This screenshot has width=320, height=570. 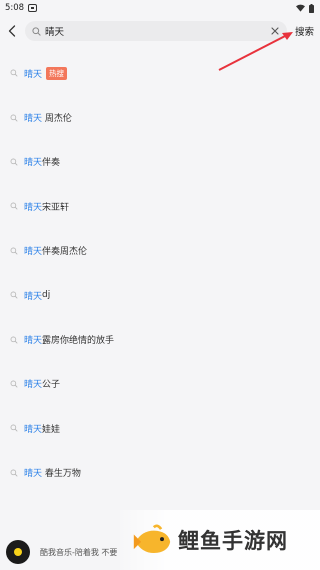 I want to click on suggestion-text: 晴天 伴奏, so click(x=42, y=161).